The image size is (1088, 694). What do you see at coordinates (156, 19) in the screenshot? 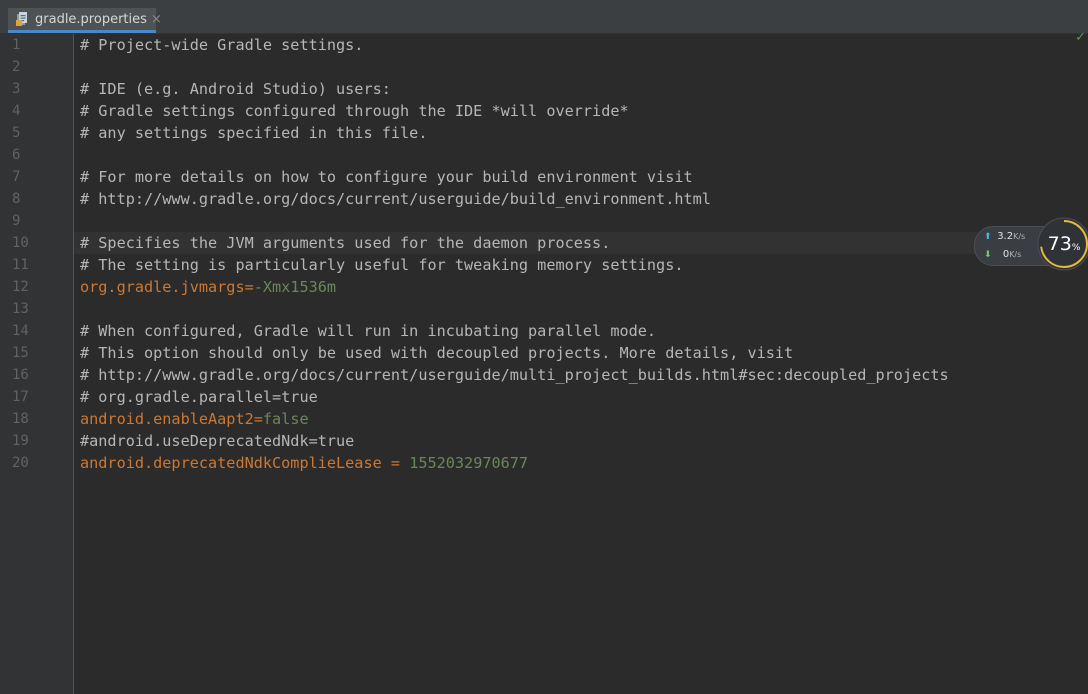
I see `tab-close-icon: ×` at bounding box center [156, 19].